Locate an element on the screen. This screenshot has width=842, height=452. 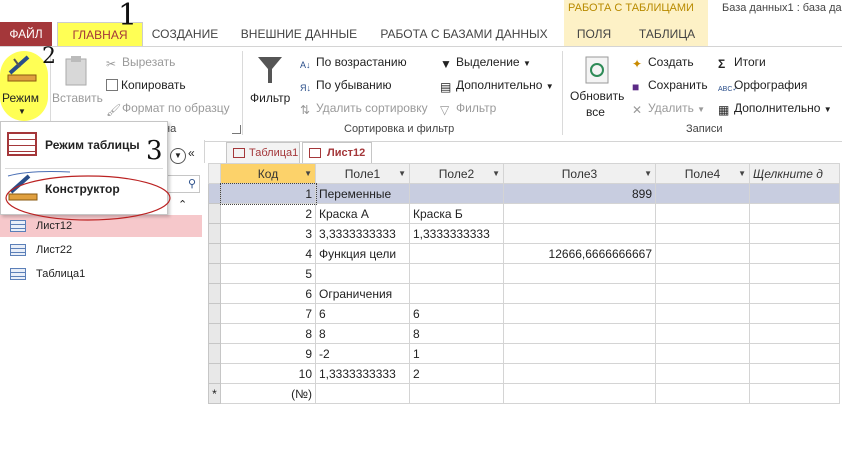
annotation-red-circle is located at coordinates (88, 198).